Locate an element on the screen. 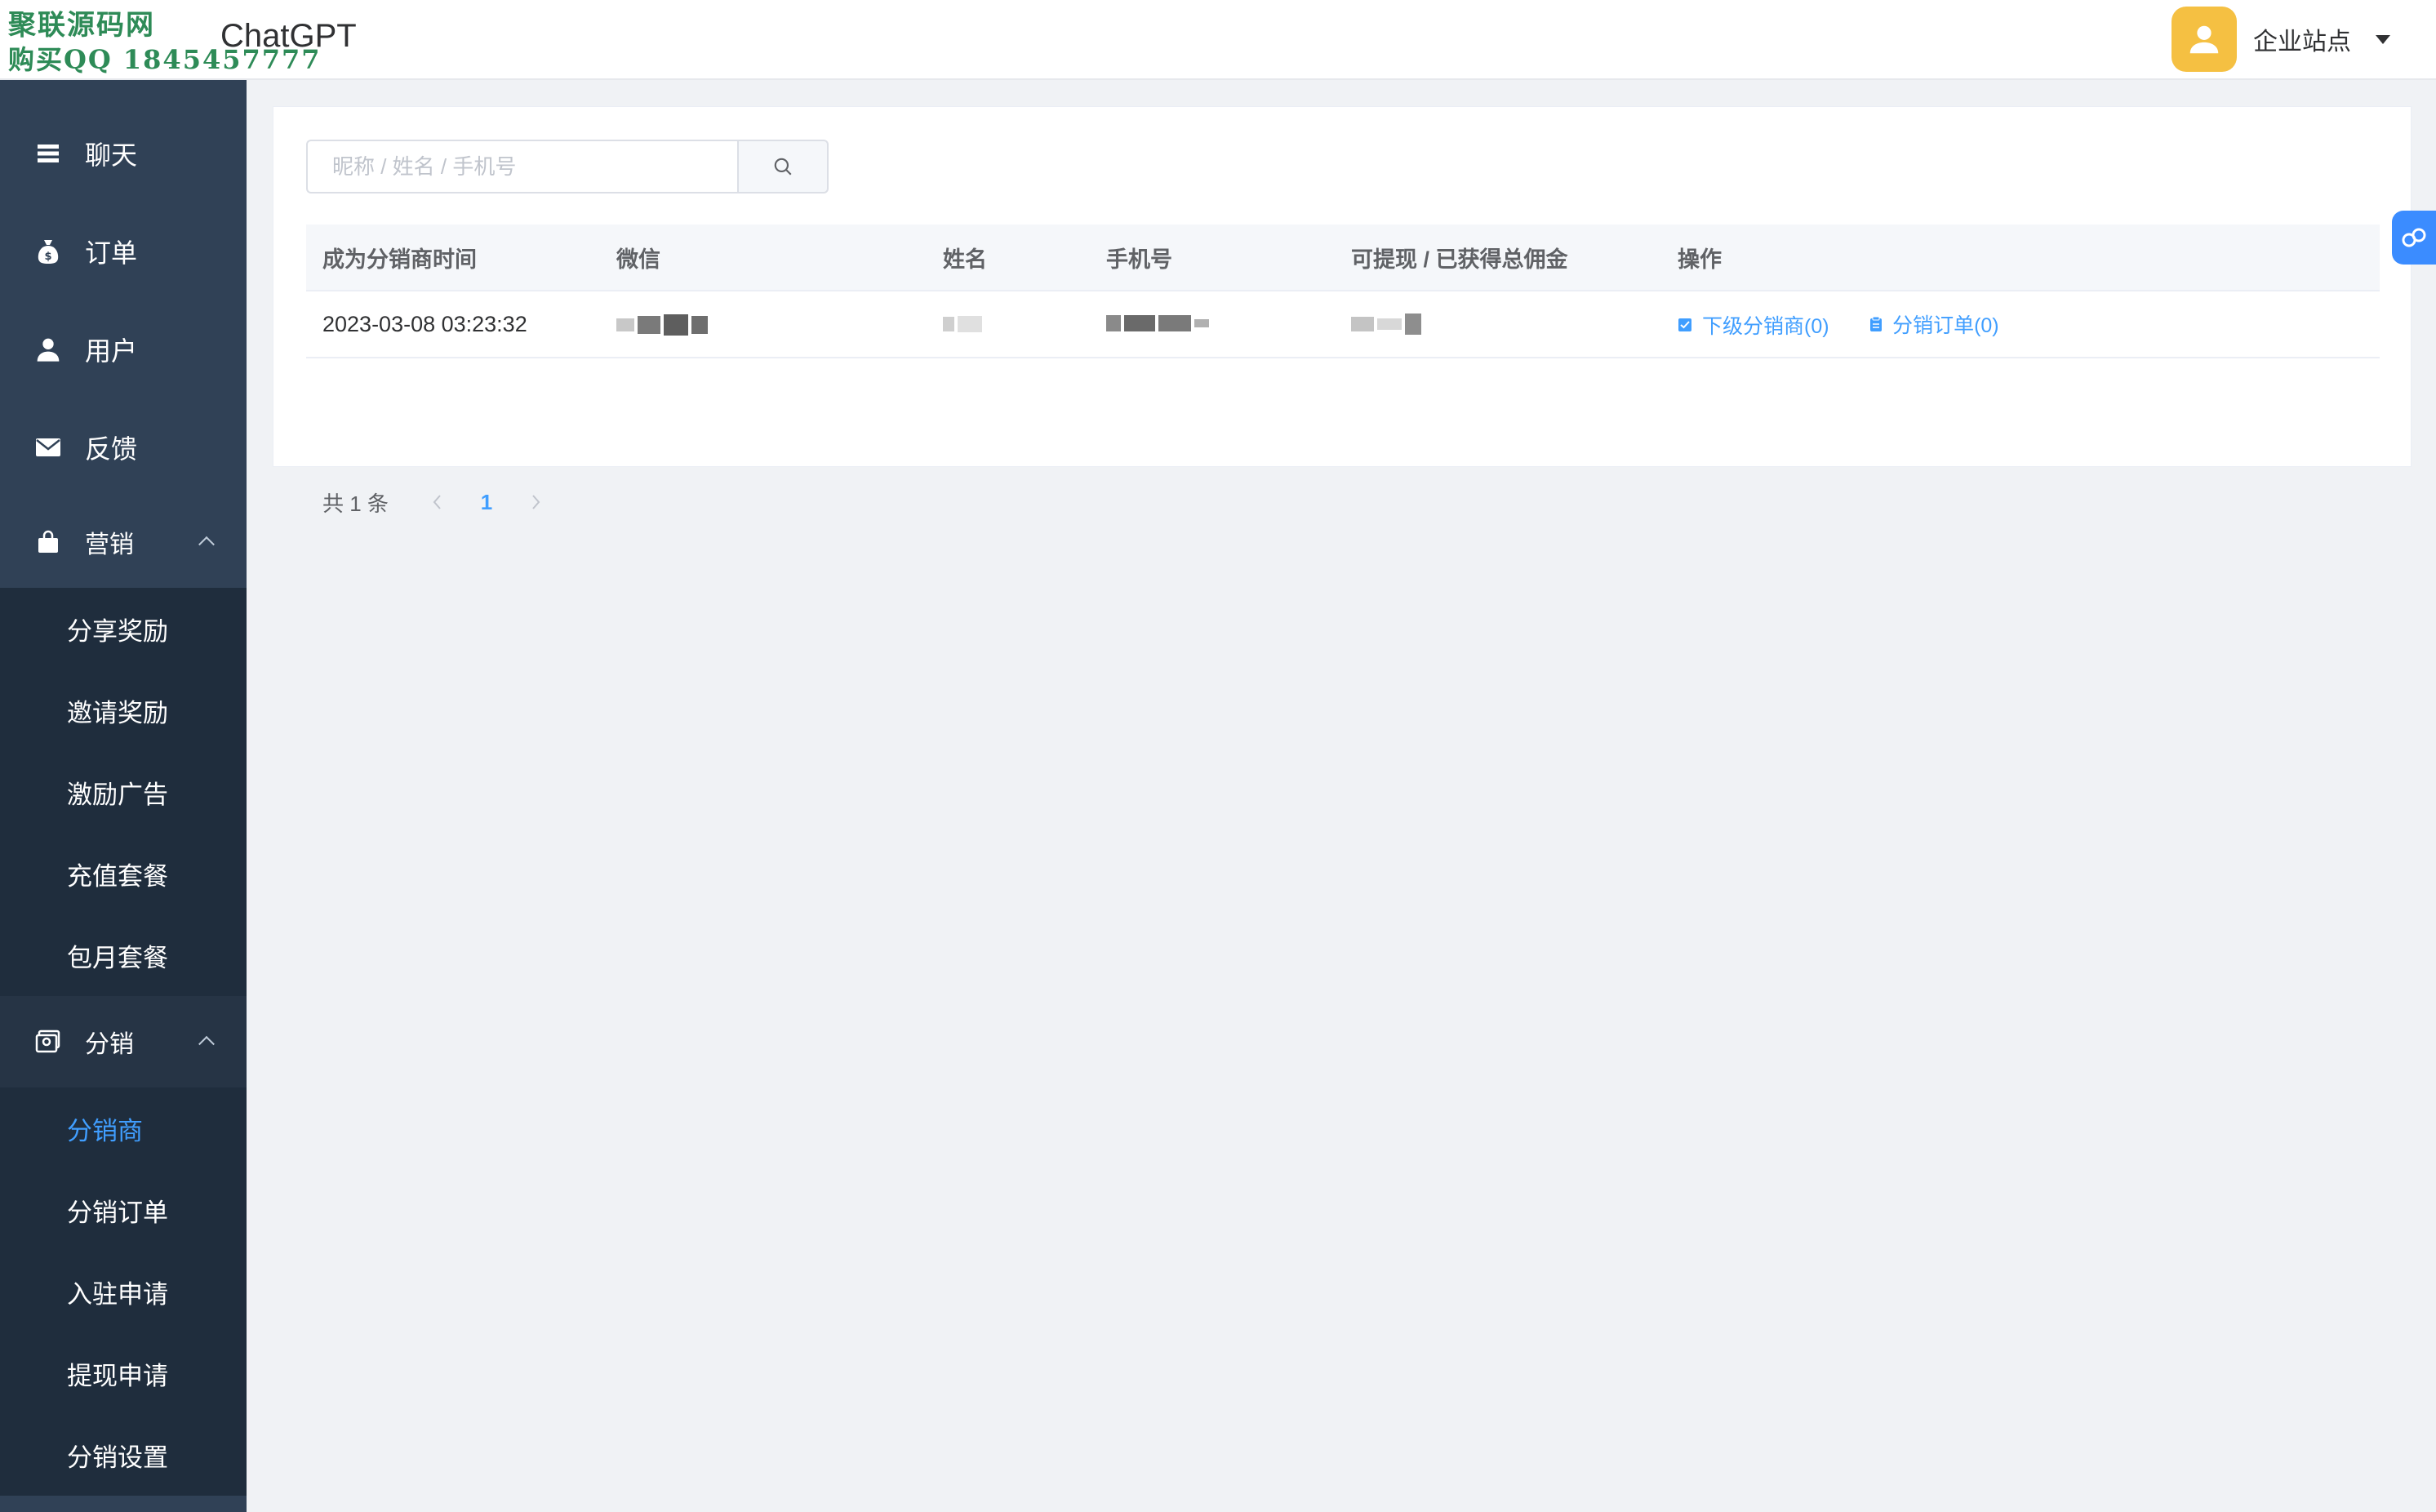  chevron-right-icon is located at coordinates (536, 502).